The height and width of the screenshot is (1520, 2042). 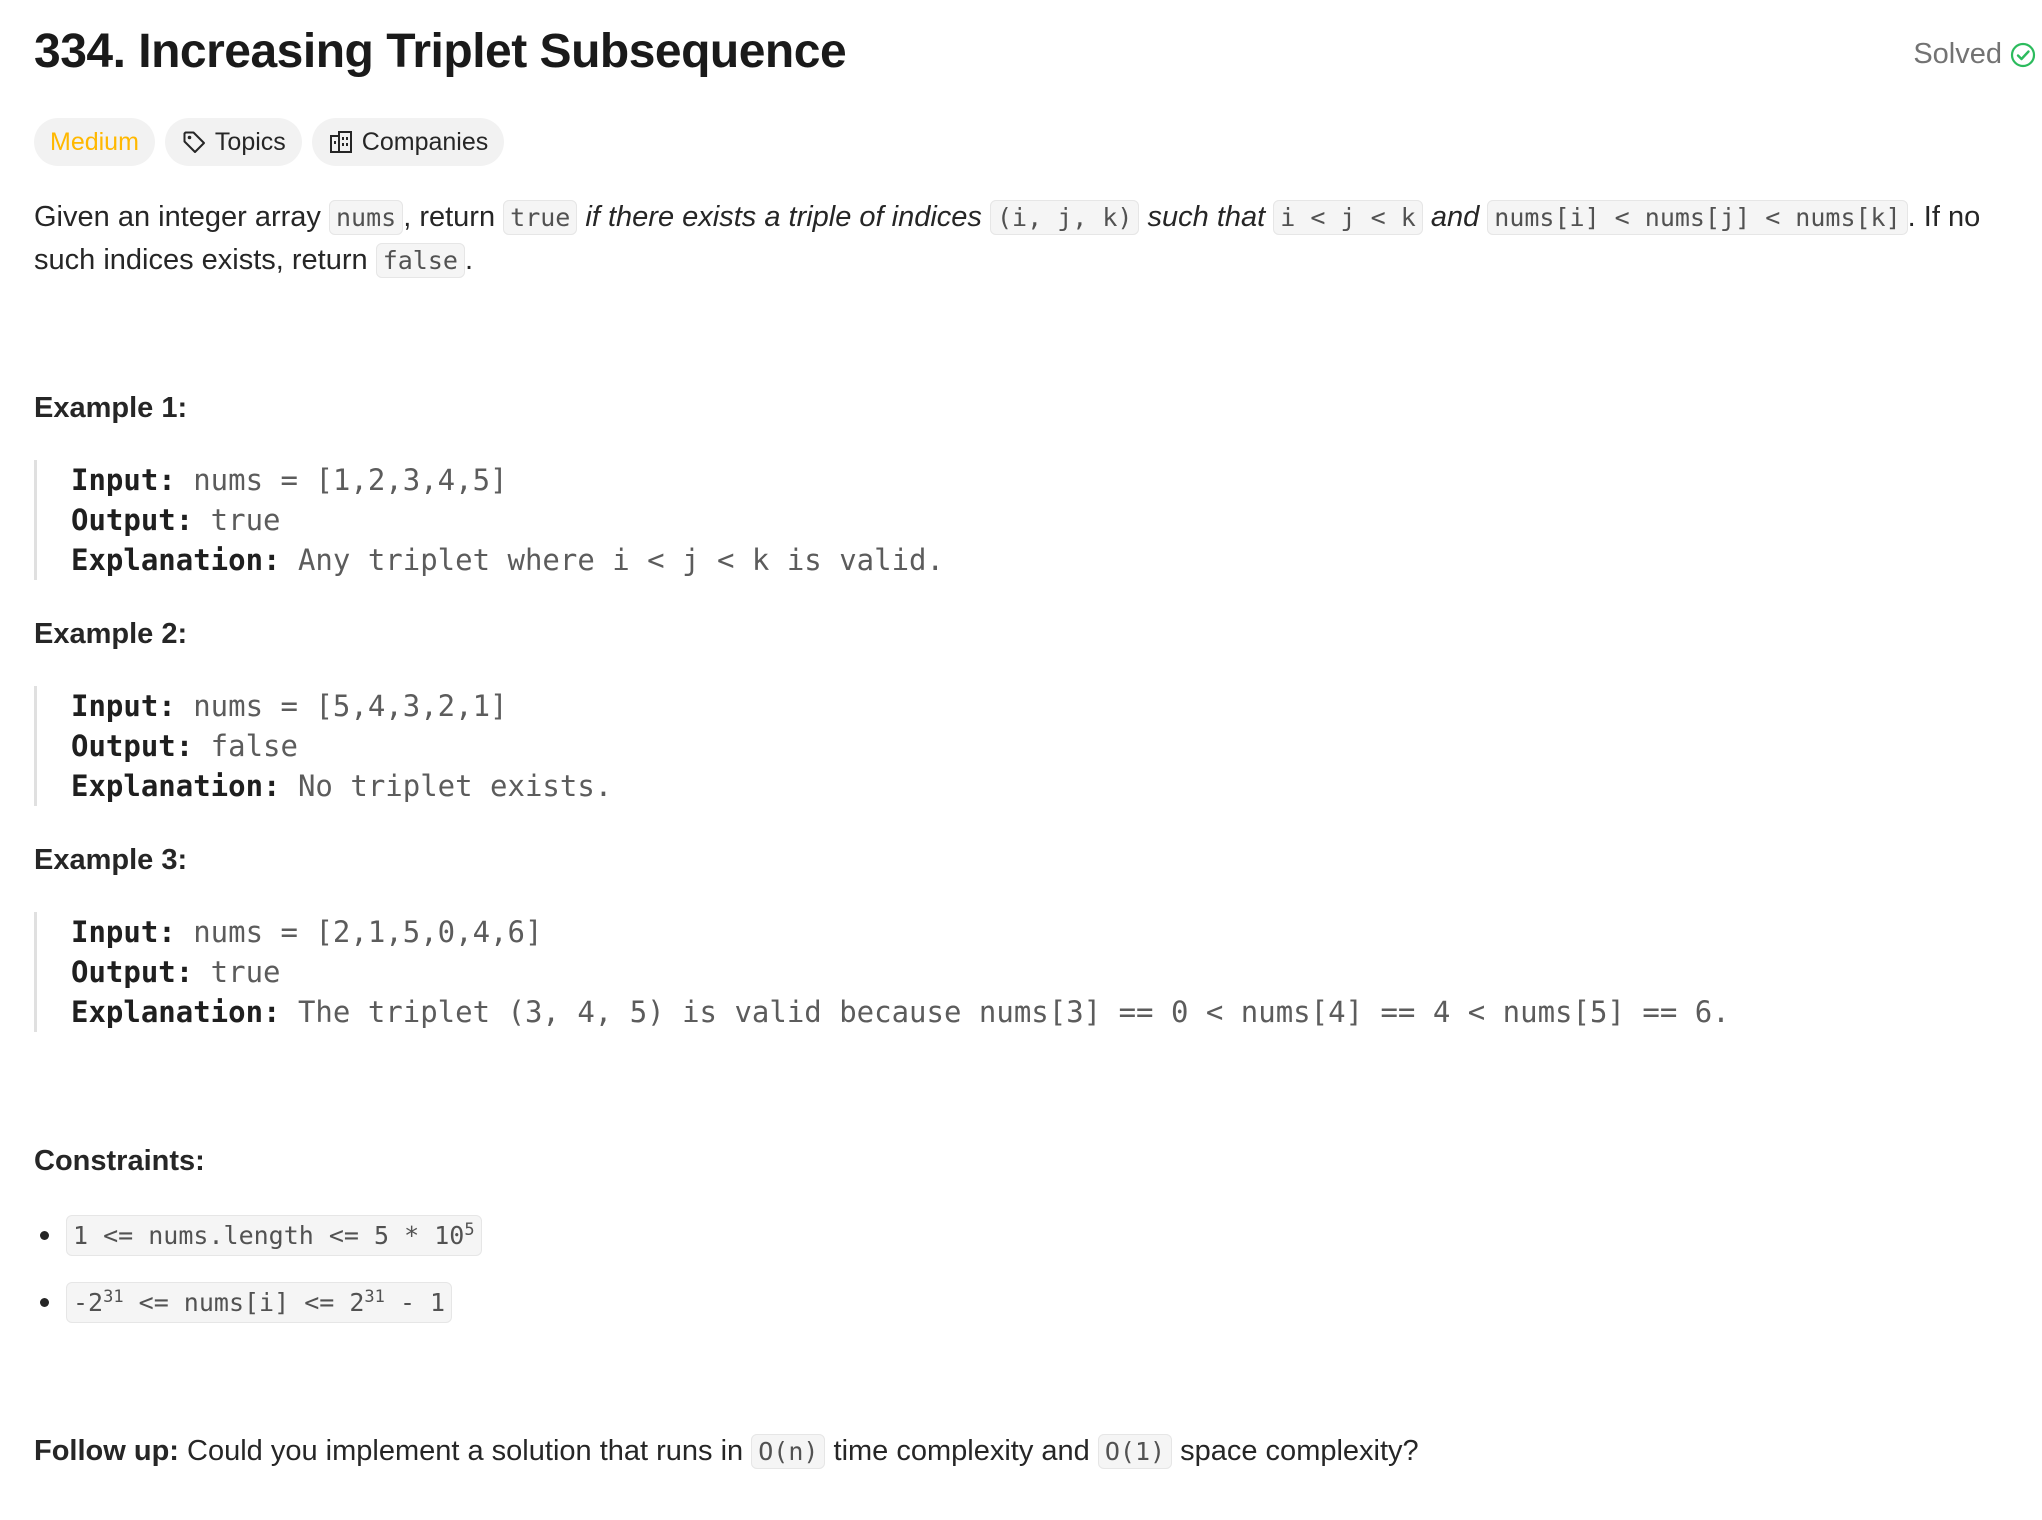 I want to click on constraint-text: 1 <= nums.length <= 5 * 10, so click(x=269, y=1235).